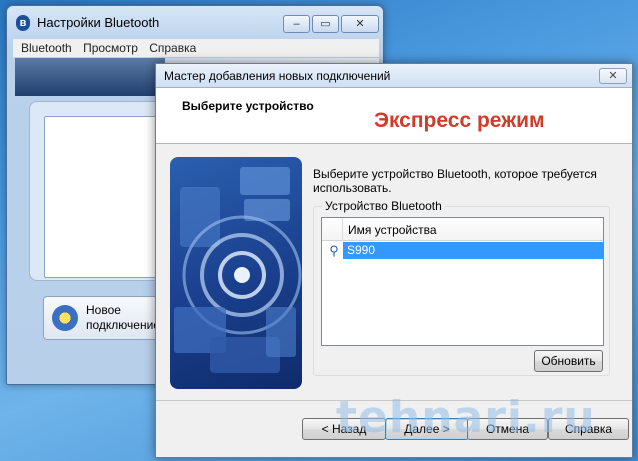 The height and width of the screenshot is (461, 638). I want to click on wizard-close-button: ✕, so click(613, 76).